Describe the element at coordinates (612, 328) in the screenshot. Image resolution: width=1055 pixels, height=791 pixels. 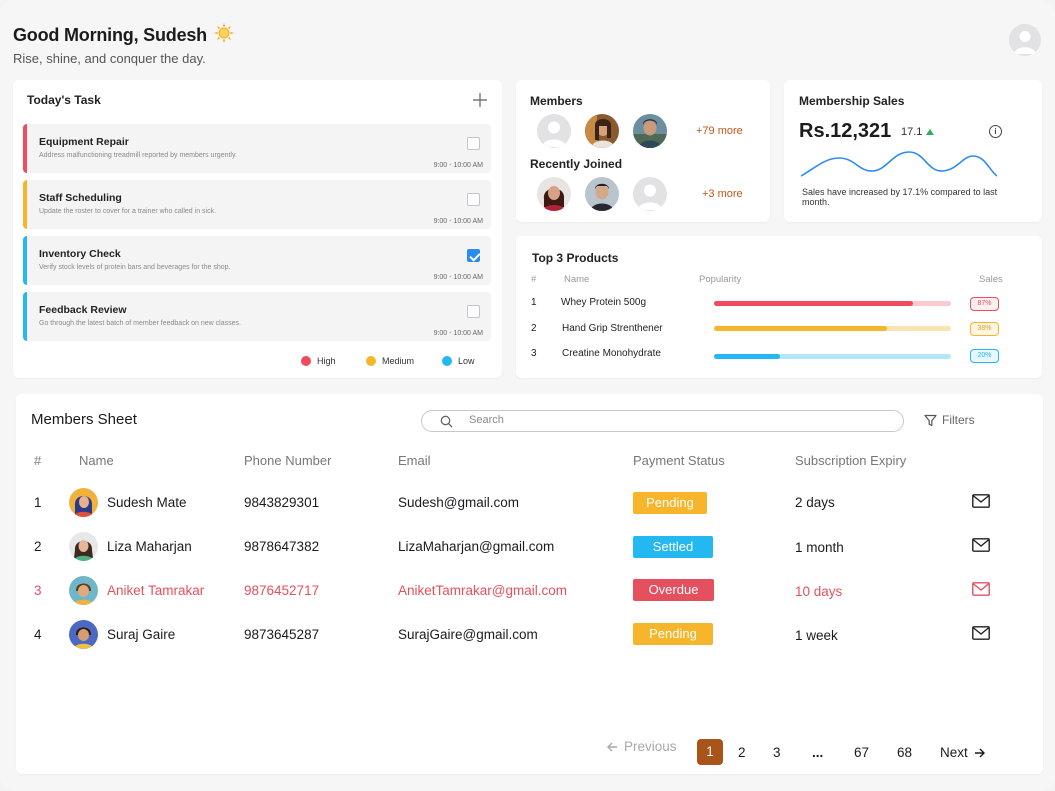
I see `product-name: Hand Grip Strenthener` at that location.